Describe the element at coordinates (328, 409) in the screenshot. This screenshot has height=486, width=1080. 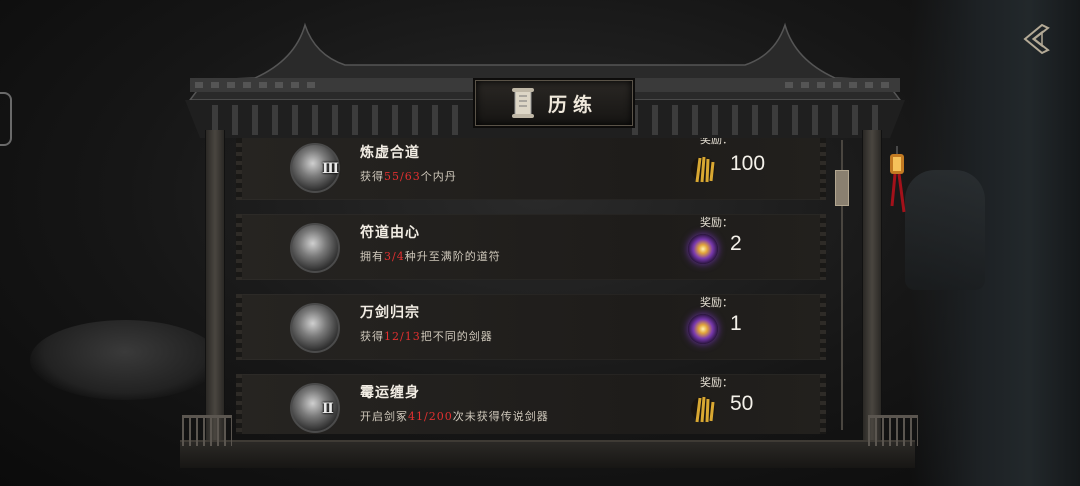
I see `tier-label: Ⅱ` at that location.